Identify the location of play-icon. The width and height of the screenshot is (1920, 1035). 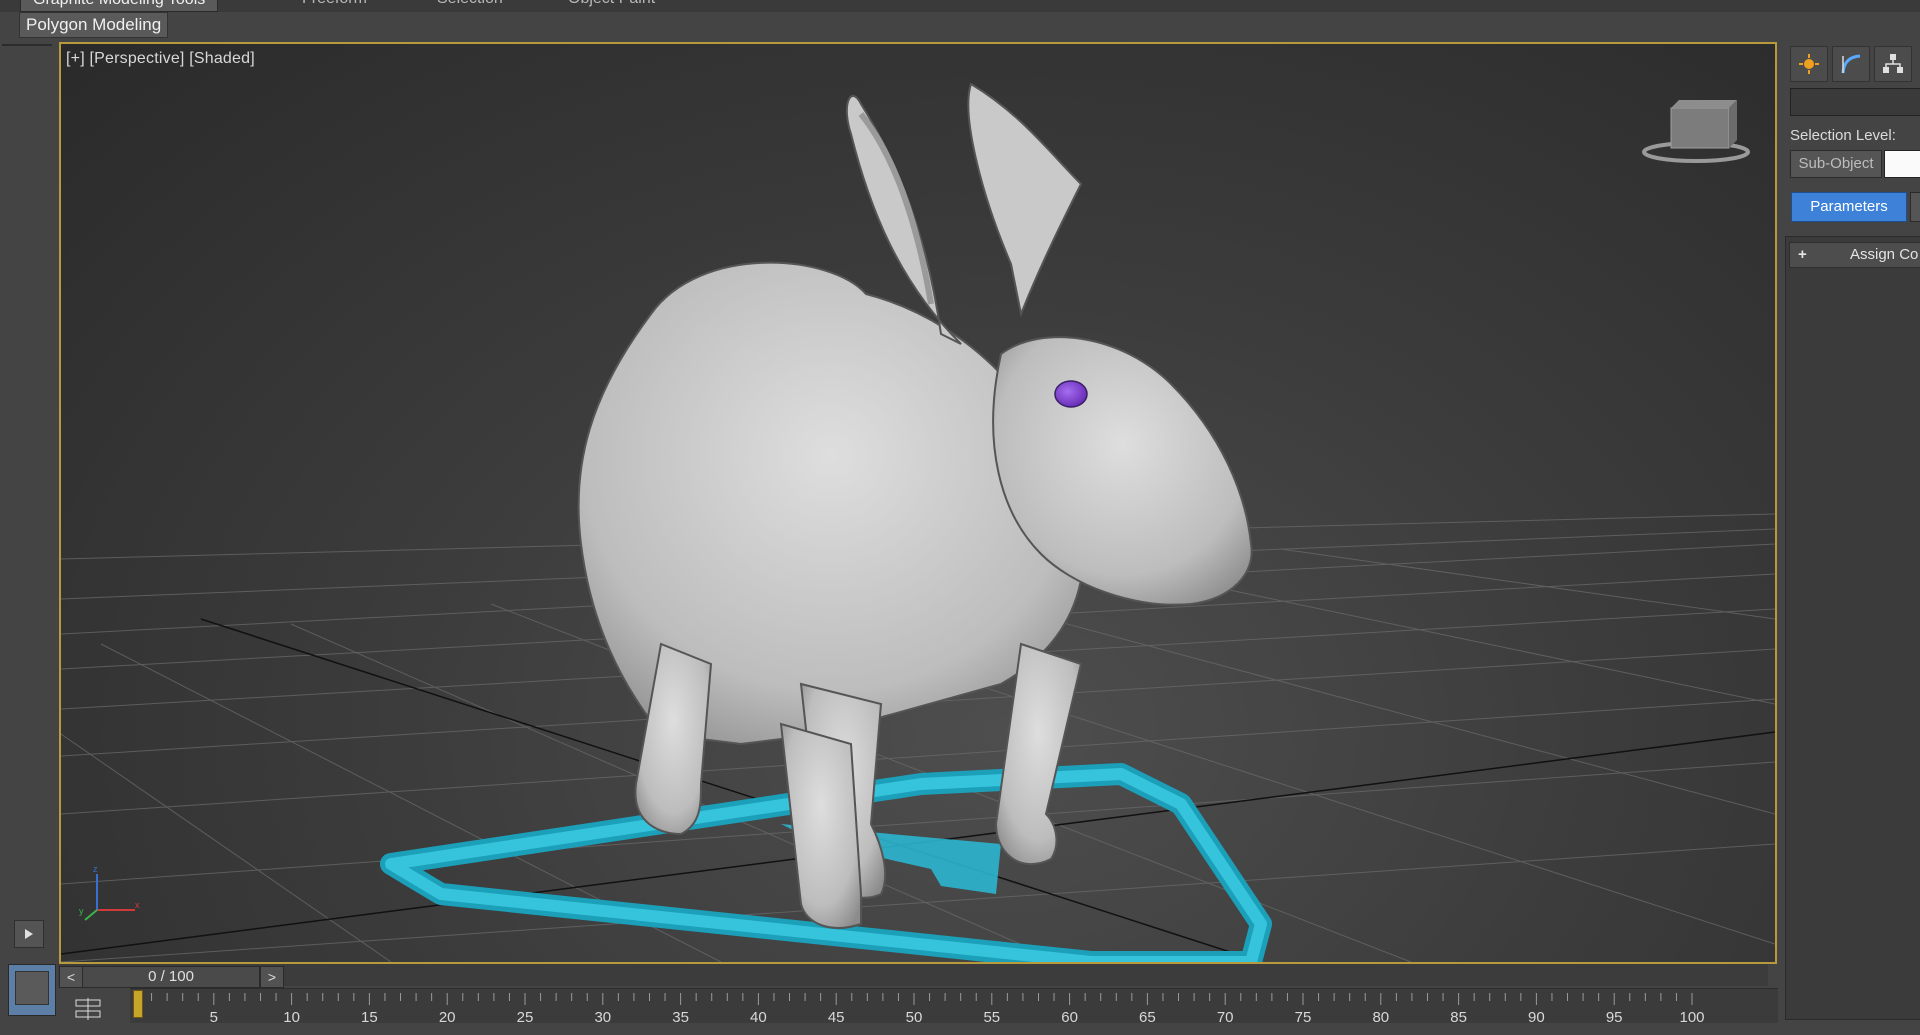
(29, 934).